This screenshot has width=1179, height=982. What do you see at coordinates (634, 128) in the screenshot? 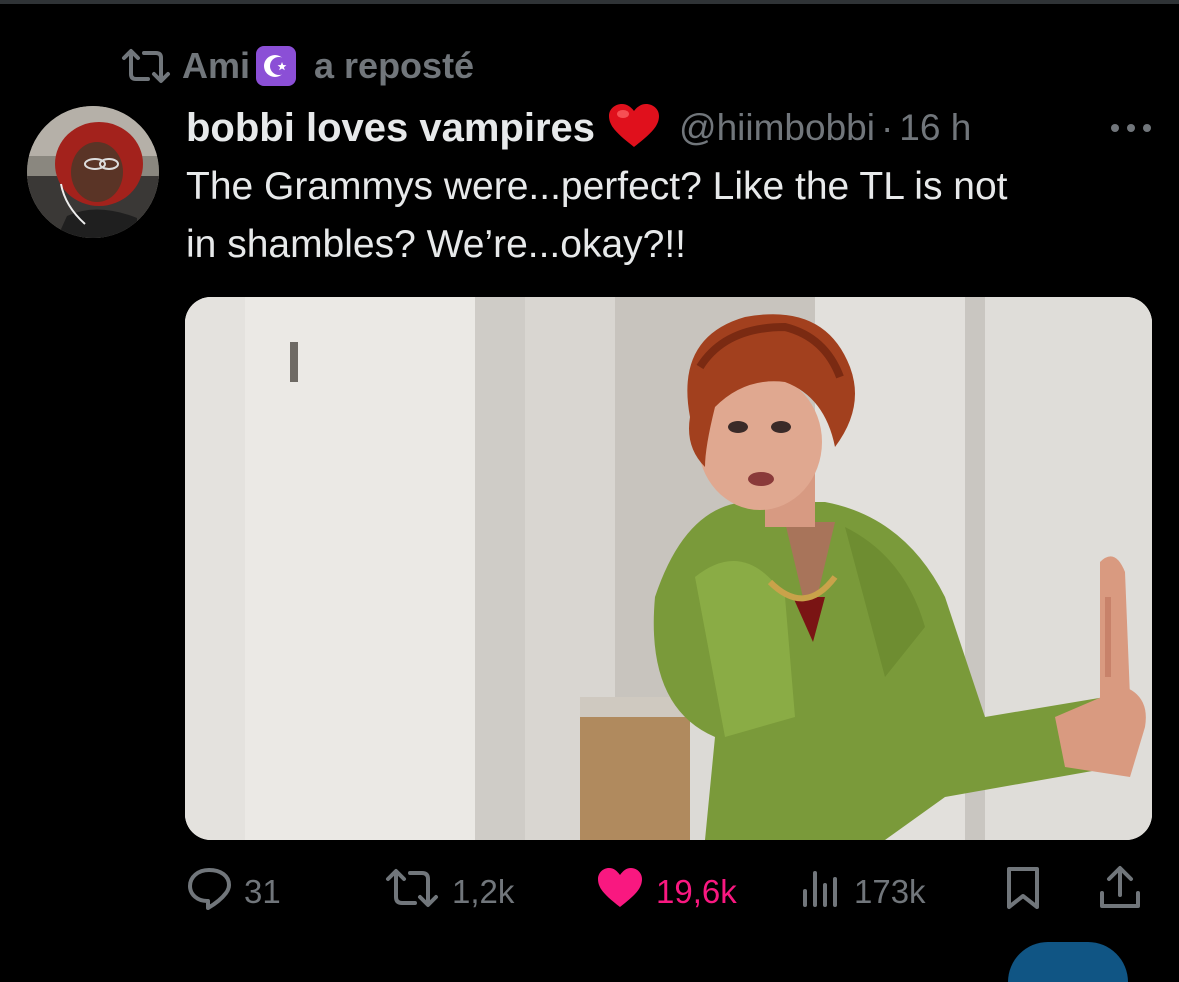
I see `red-heart-icon` at bounding box center [634, 128].